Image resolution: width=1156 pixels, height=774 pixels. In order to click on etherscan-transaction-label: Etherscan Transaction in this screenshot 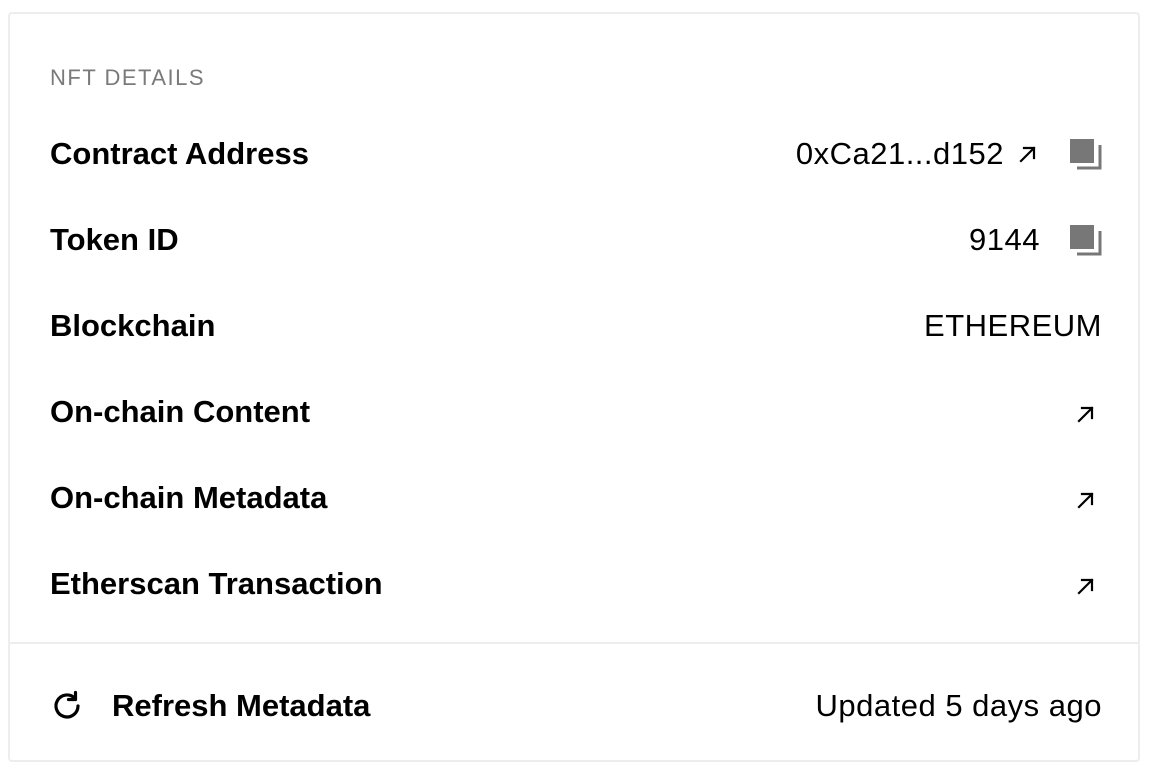, I will do `click(216, 583)`.